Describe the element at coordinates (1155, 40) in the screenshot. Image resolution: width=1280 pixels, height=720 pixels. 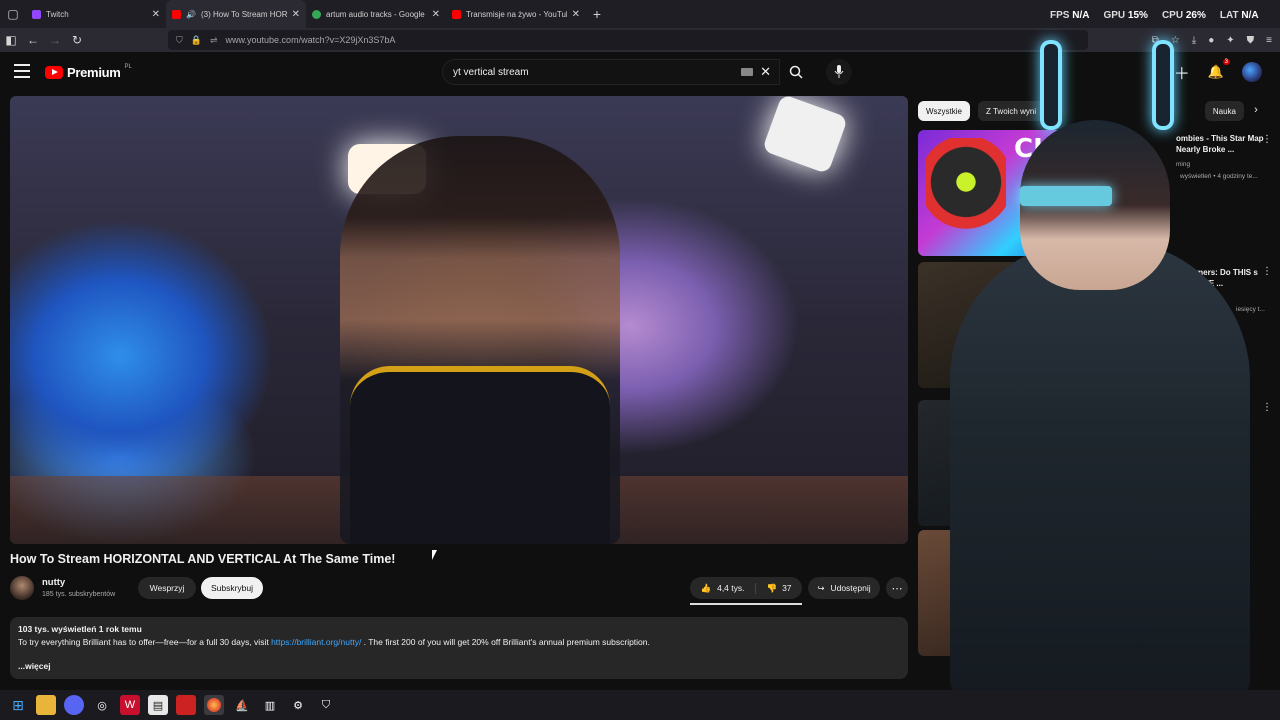
I see `picture-in-picture-icon: ⧉` at that location.